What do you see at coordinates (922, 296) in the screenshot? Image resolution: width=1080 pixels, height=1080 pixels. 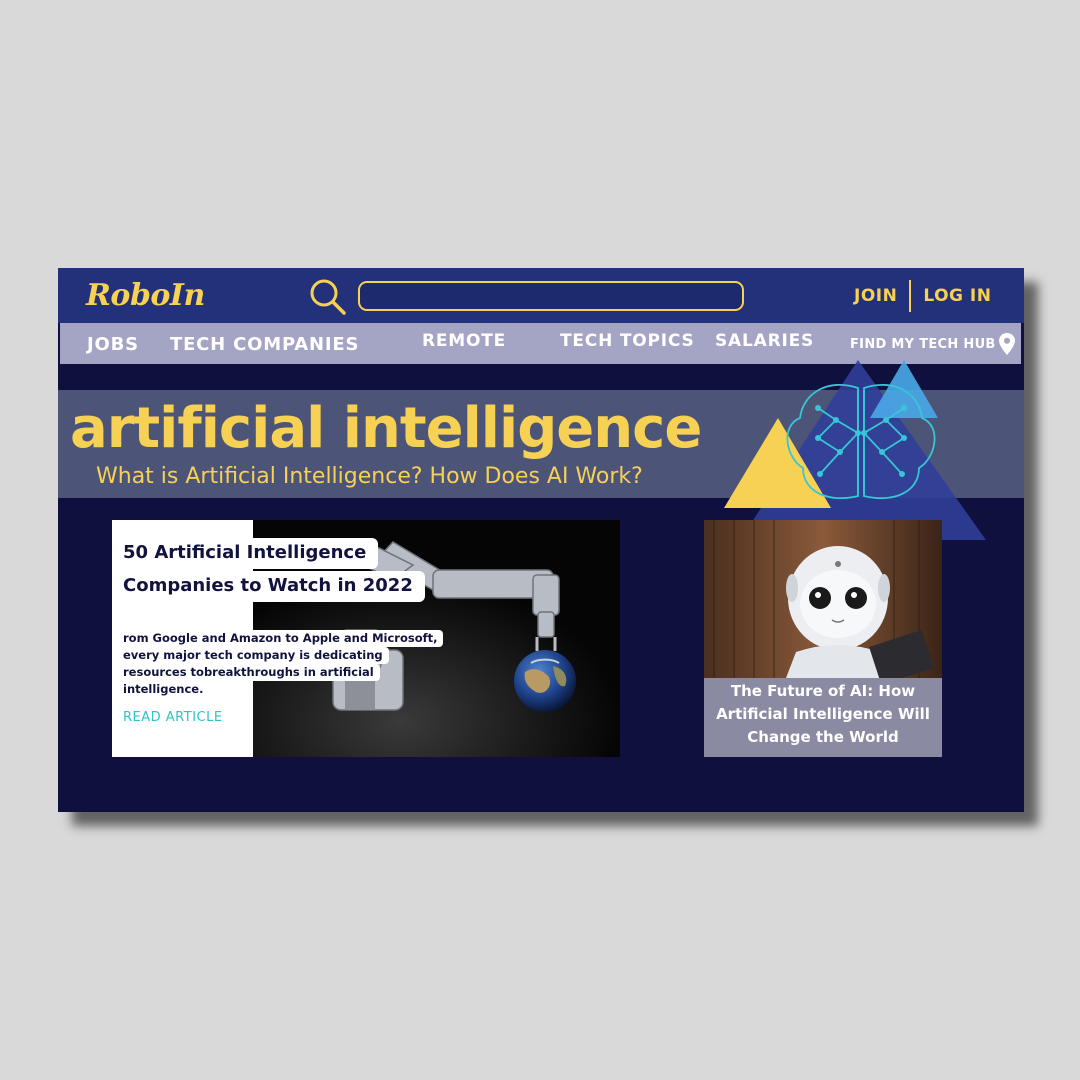 I see `auth-links: JOIN LOG IN` at bounding box center [922, 296].